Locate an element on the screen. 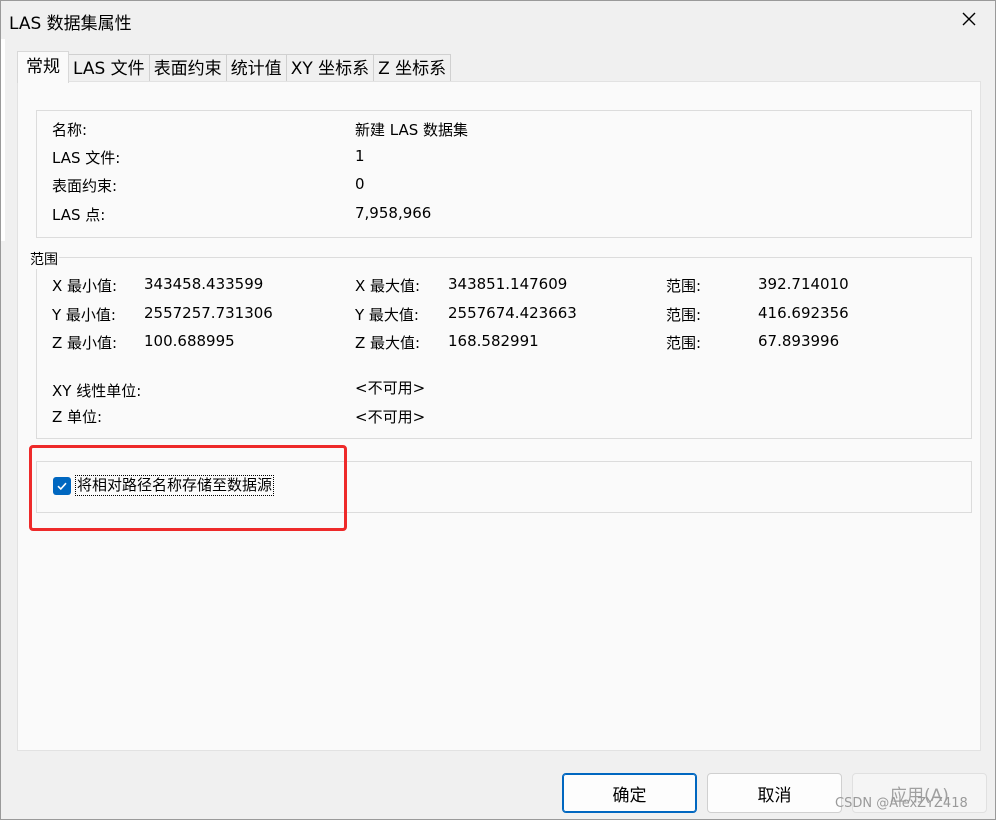 This screenshot has width=996, height=820. surface-constraints-value: 0 is located at coordinates (360, 184).